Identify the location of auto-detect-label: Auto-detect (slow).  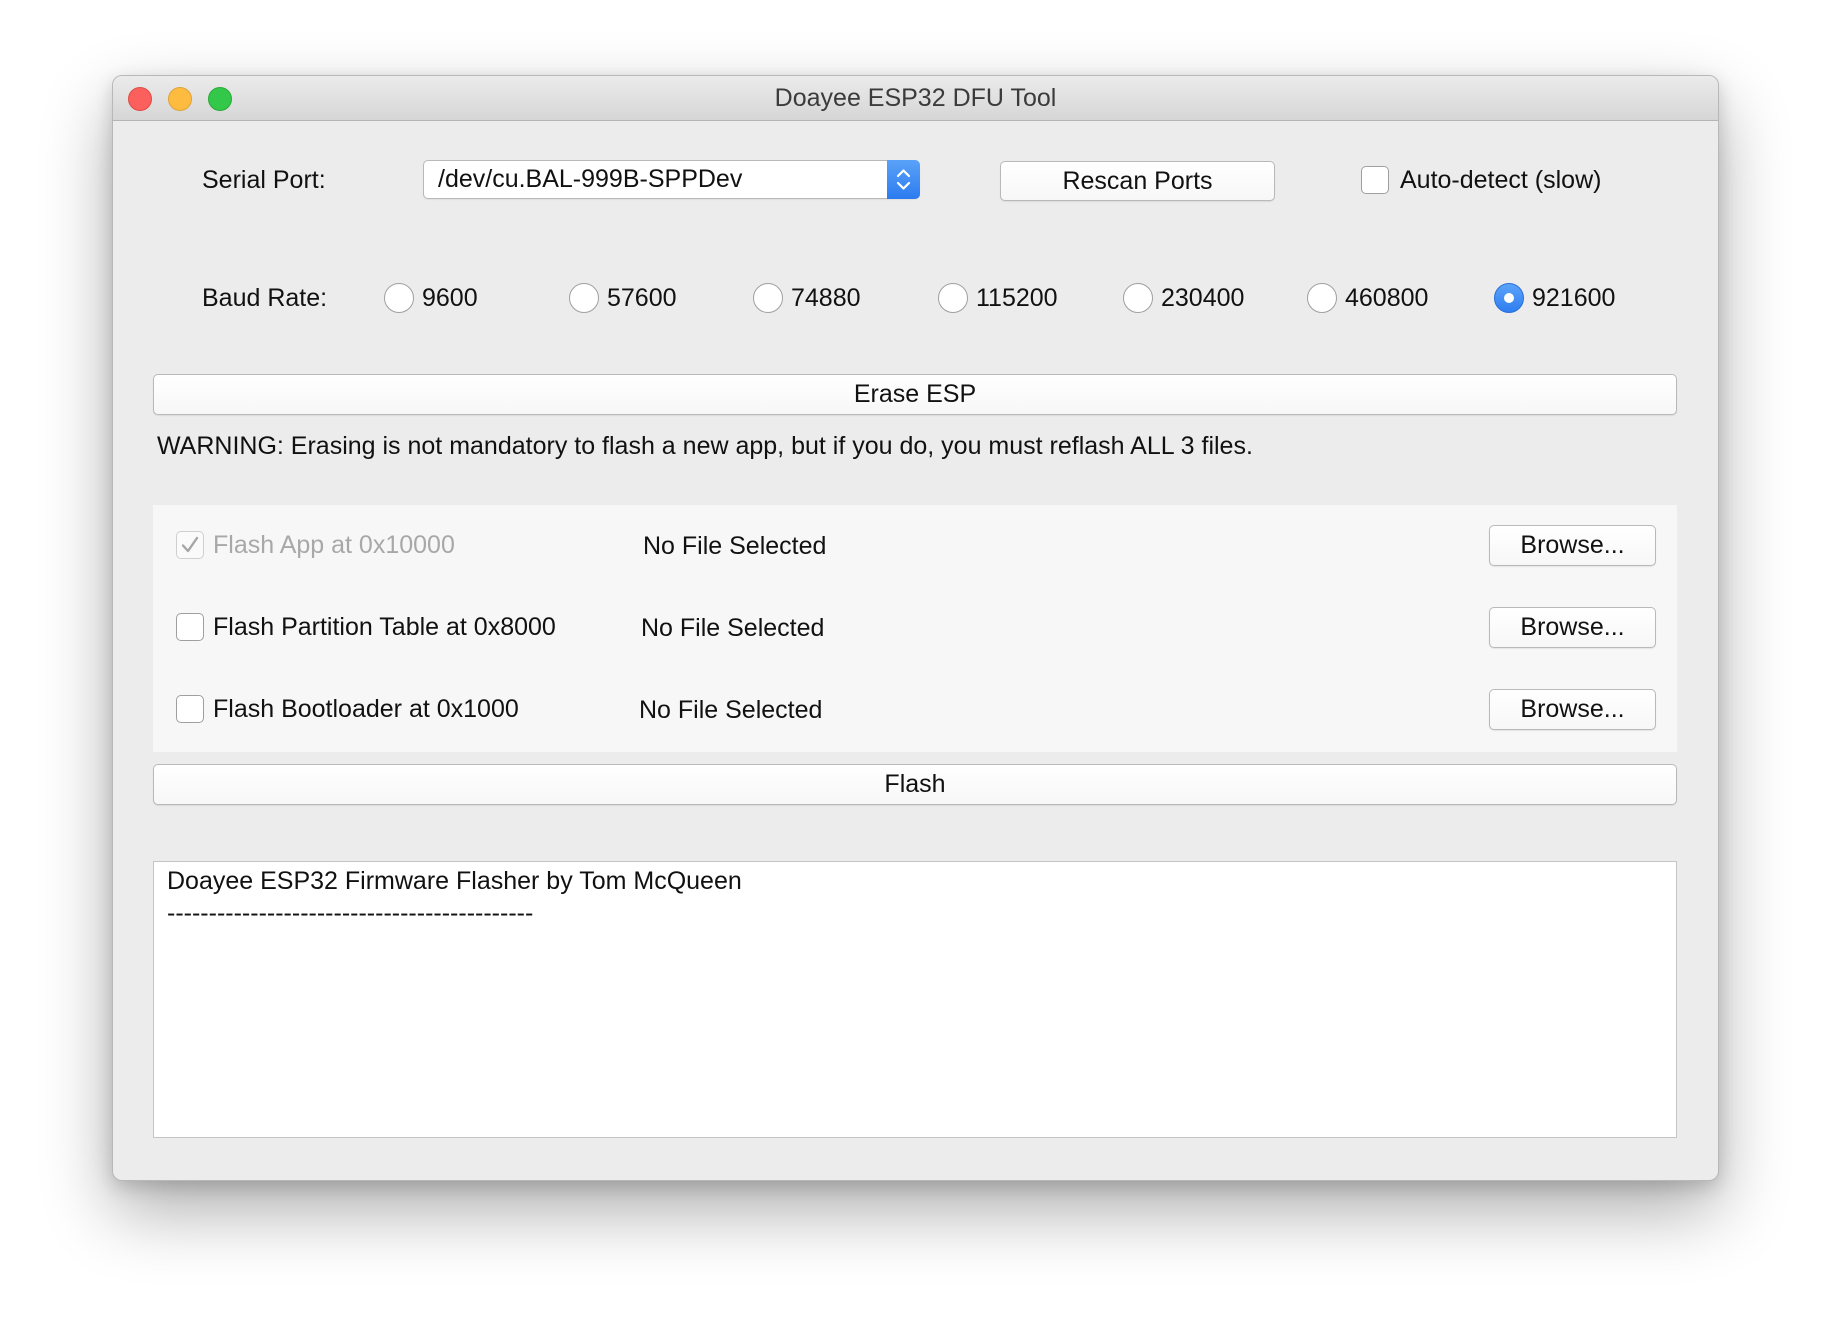
(1501, 180).